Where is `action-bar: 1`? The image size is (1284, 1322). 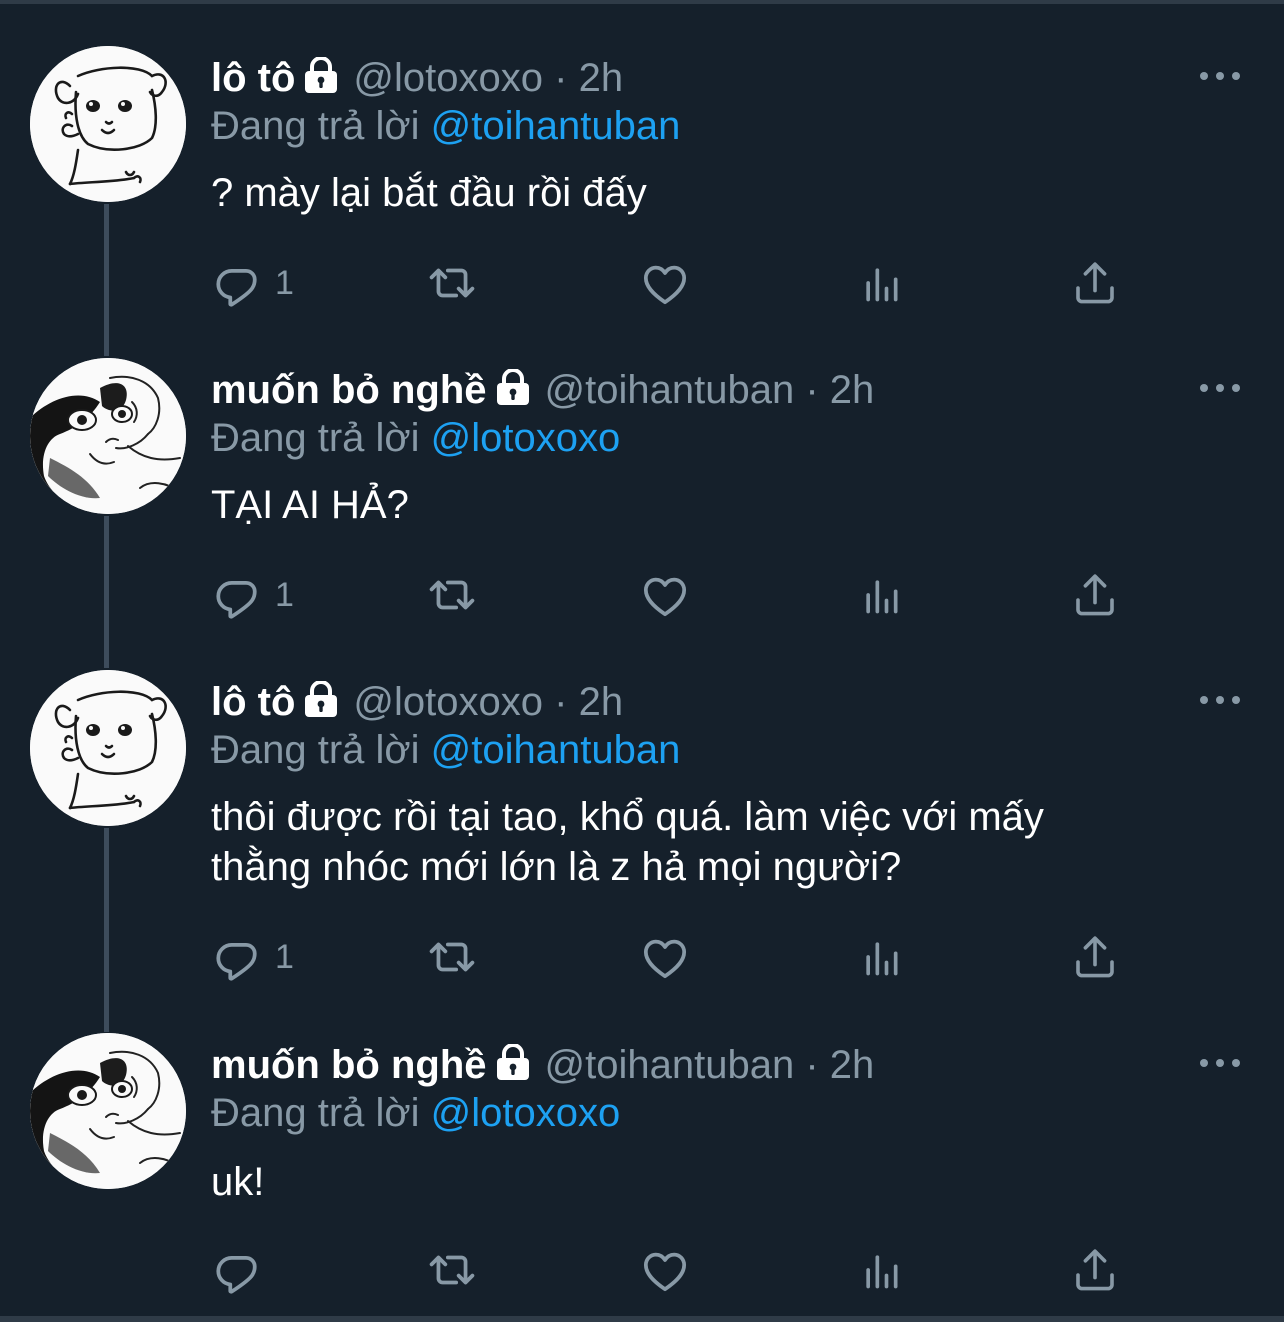
action-bar: 1 is located at coordinates (666, 595).